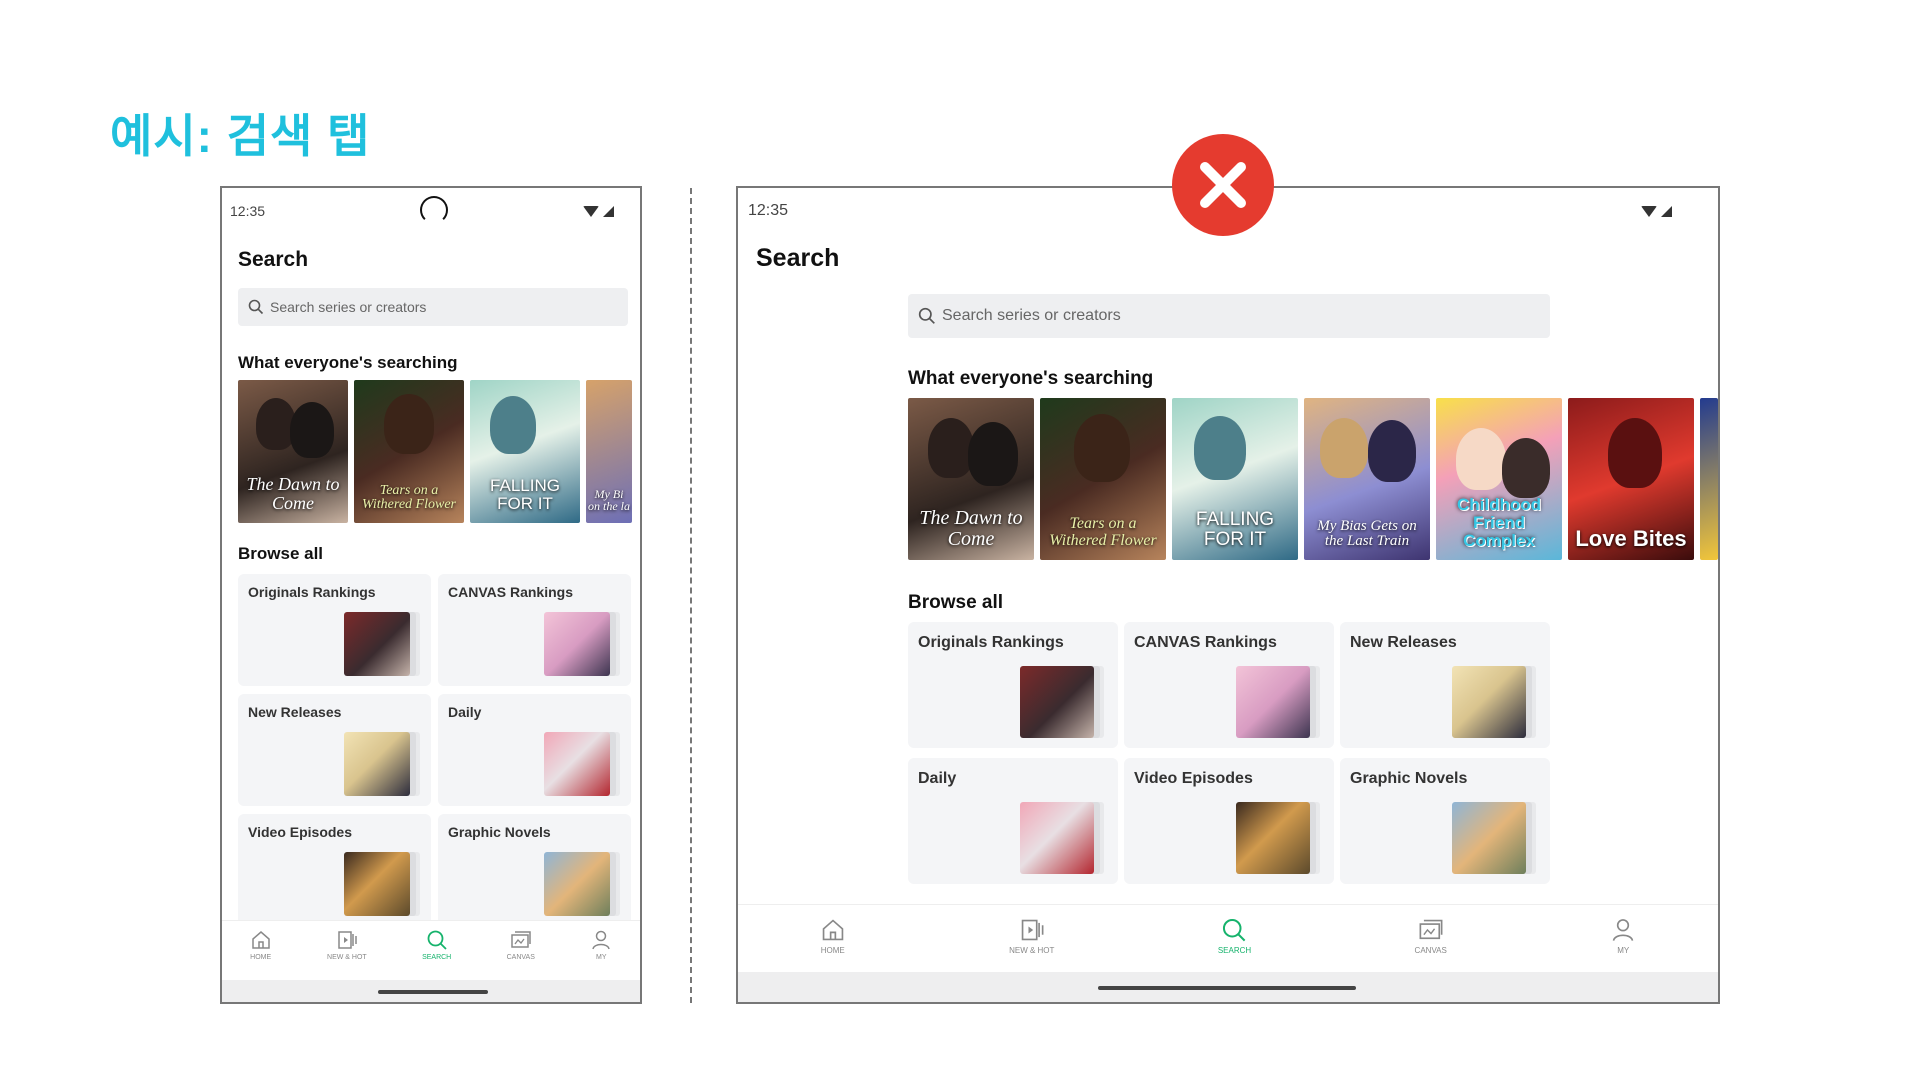  What do you see at coordinates (434, 210) in the screenshot?
I see `camera-cutout-icon` at bounding box center [434, 210].